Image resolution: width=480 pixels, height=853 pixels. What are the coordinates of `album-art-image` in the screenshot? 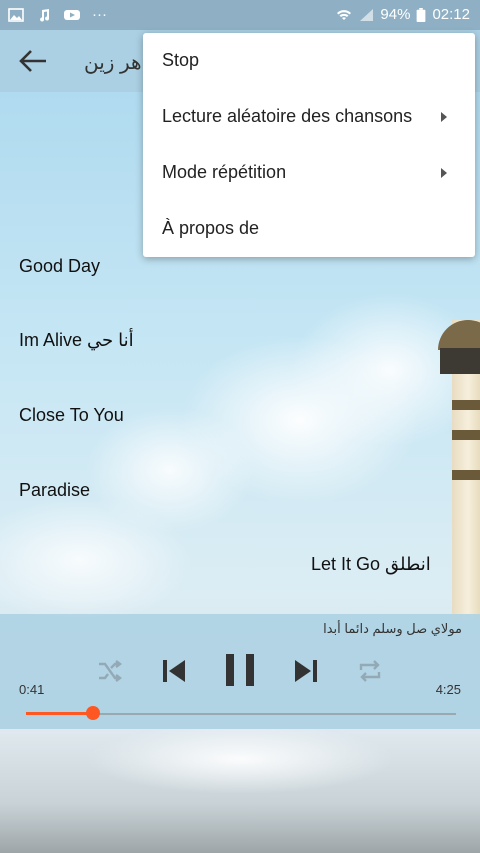 It's located at (240, 791).